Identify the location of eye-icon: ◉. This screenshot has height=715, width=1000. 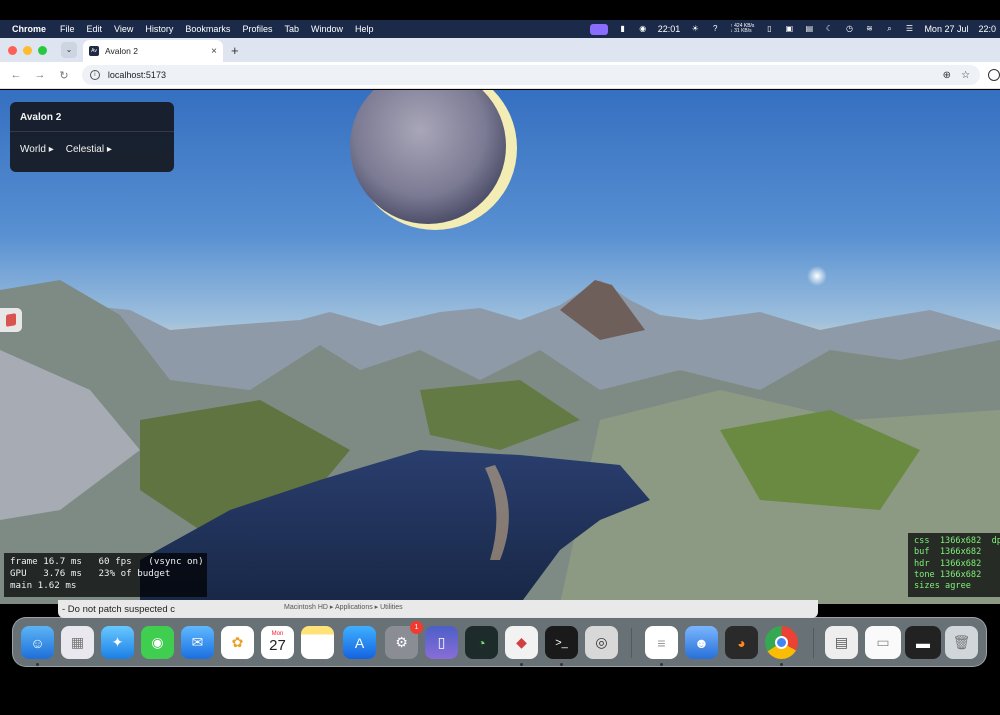
(643, 29).